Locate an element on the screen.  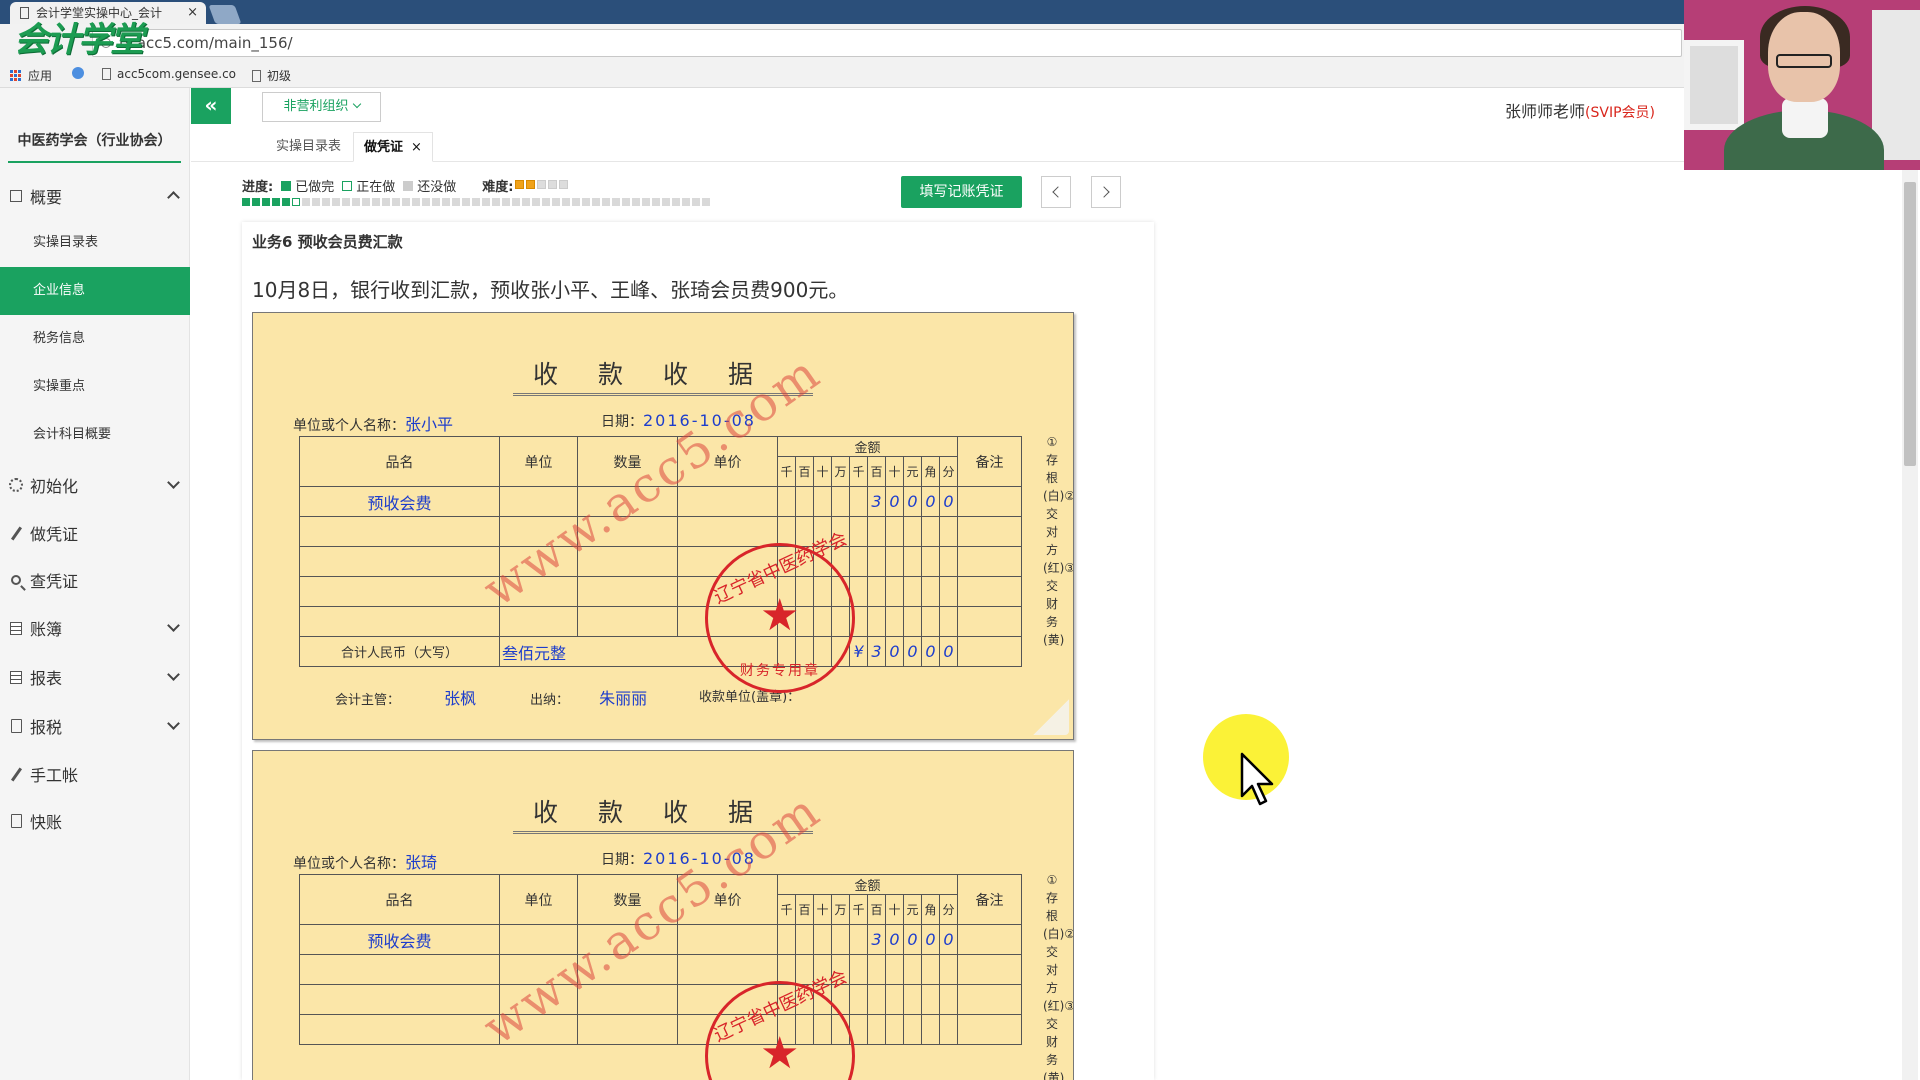
new-tab-button is located at coordinates (225, 14).